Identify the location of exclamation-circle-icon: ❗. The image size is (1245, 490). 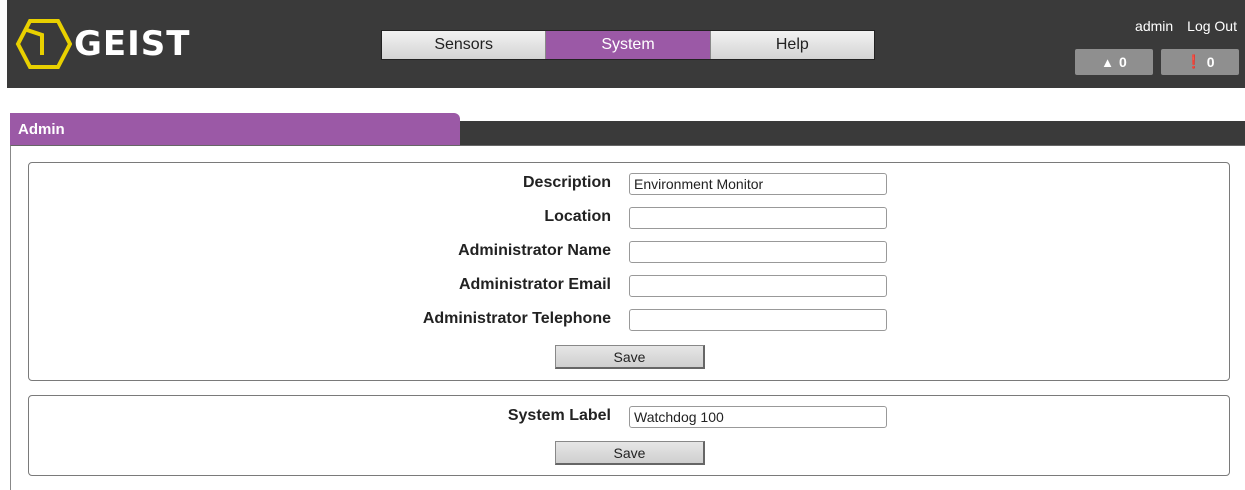
(1193, 61).